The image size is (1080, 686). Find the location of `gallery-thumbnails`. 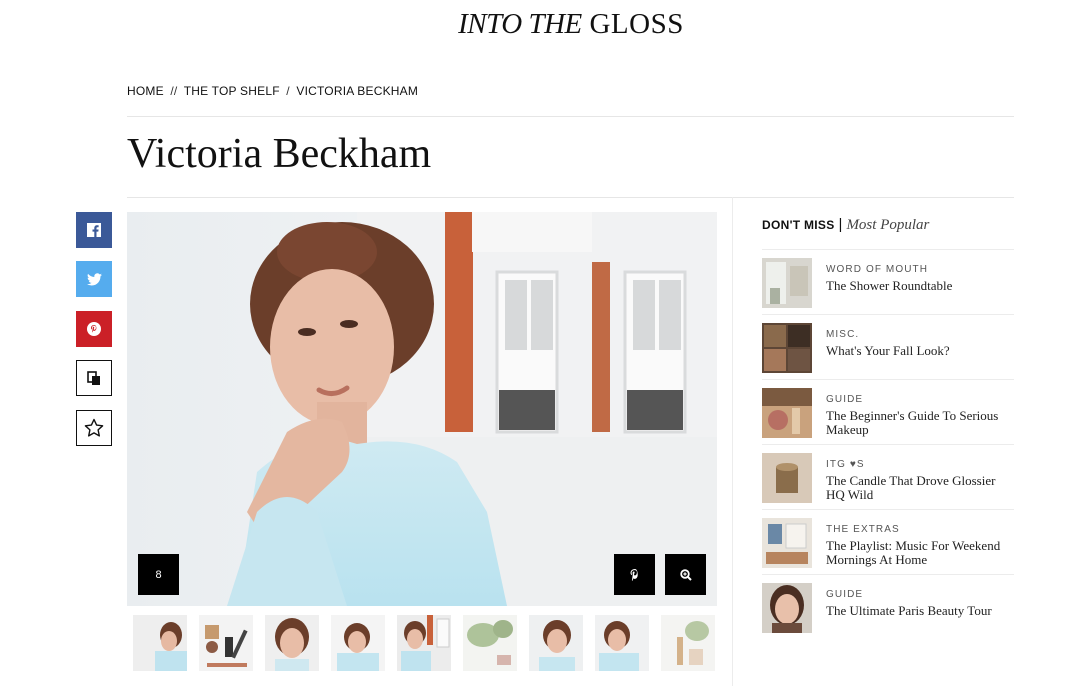

gallery-thumbnails is located at coordinates (422, 643).